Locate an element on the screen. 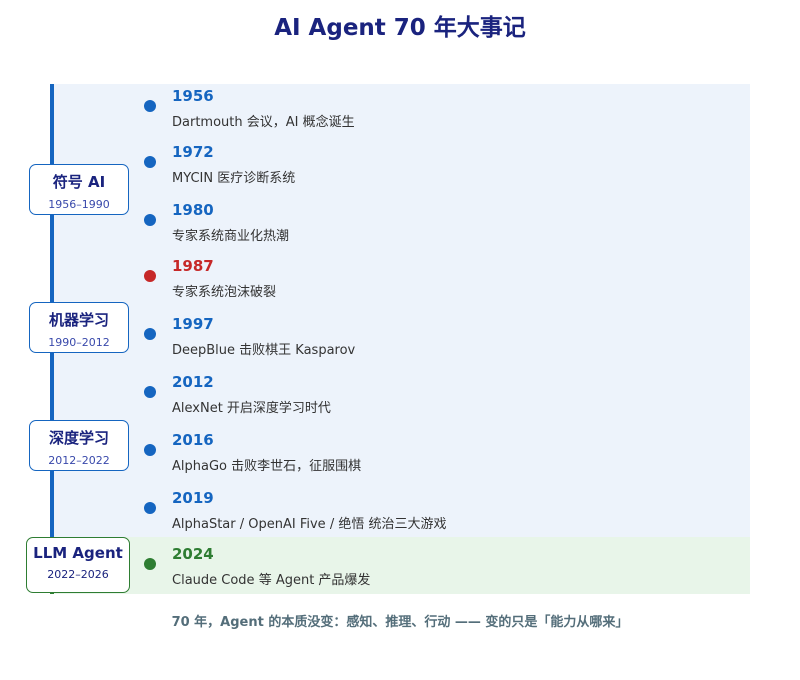  event-description: MYCIN 医疗诊断系统 is located at coordinates (234, 178).